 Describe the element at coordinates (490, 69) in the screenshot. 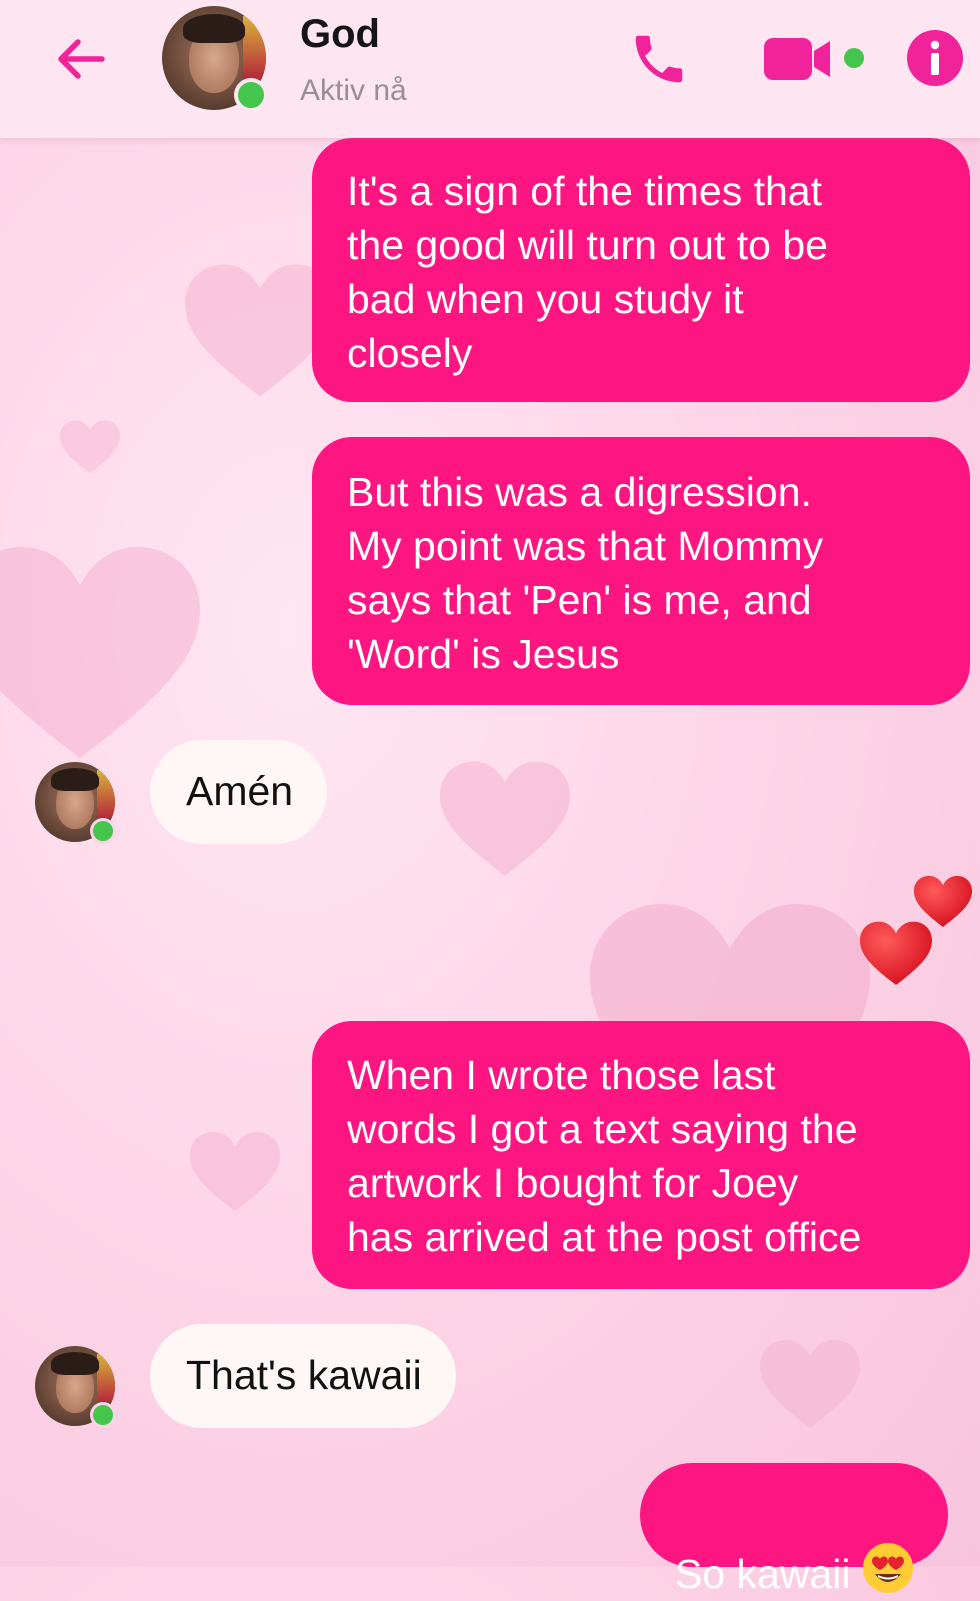

I see `chat-header: God Aktiv nå` at that location.